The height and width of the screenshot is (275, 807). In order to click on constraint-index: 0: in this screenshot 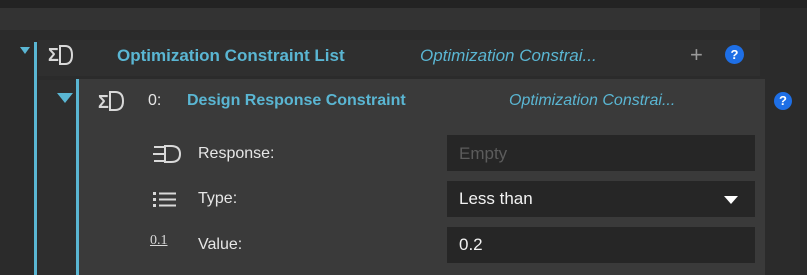, I will do `click(155, 100)`.